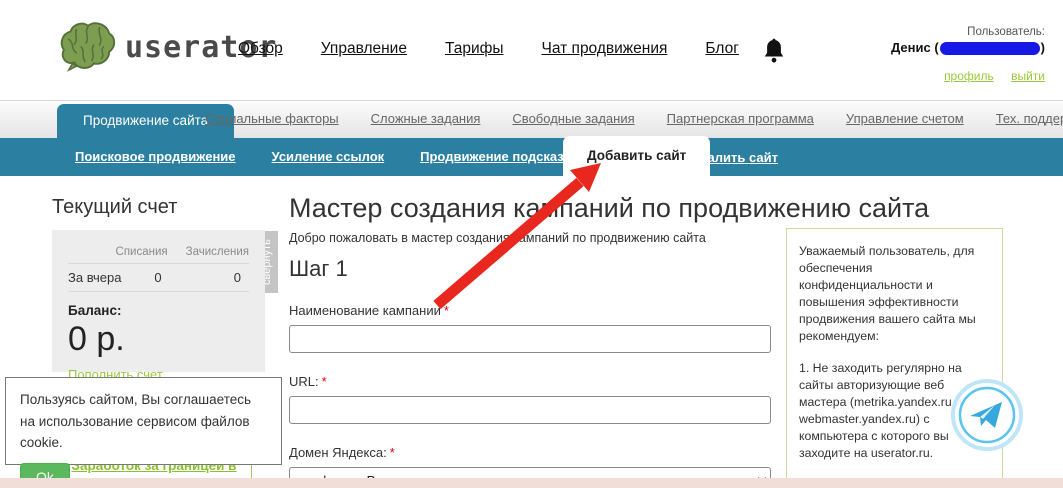 This screenshot has width=1063, height=488. Describe the element at coordinates (740, 118) in the screenshot. I see `tab-partner-program: Партнерская программа` at that location.